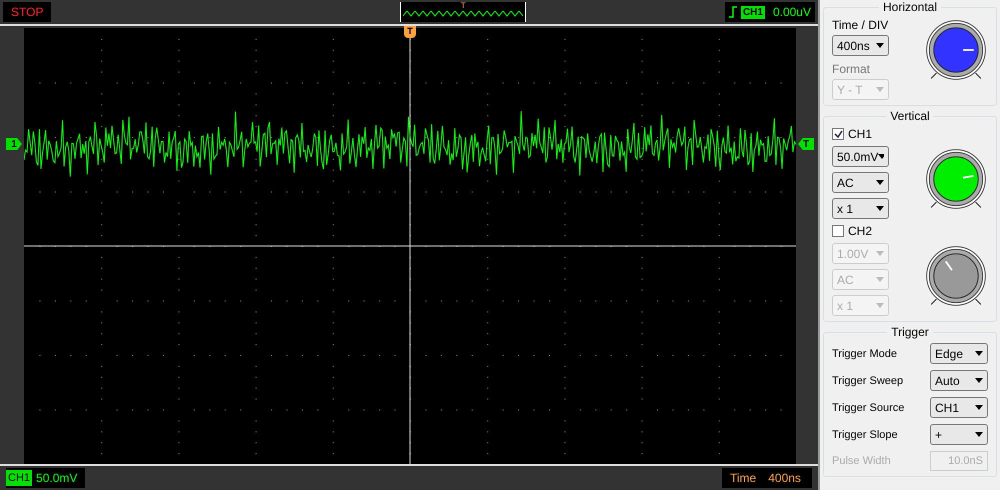 This screenshot has height=490, width=1000. I want to click on trigger-setting-label: Pulse Width, so click(861, 461).